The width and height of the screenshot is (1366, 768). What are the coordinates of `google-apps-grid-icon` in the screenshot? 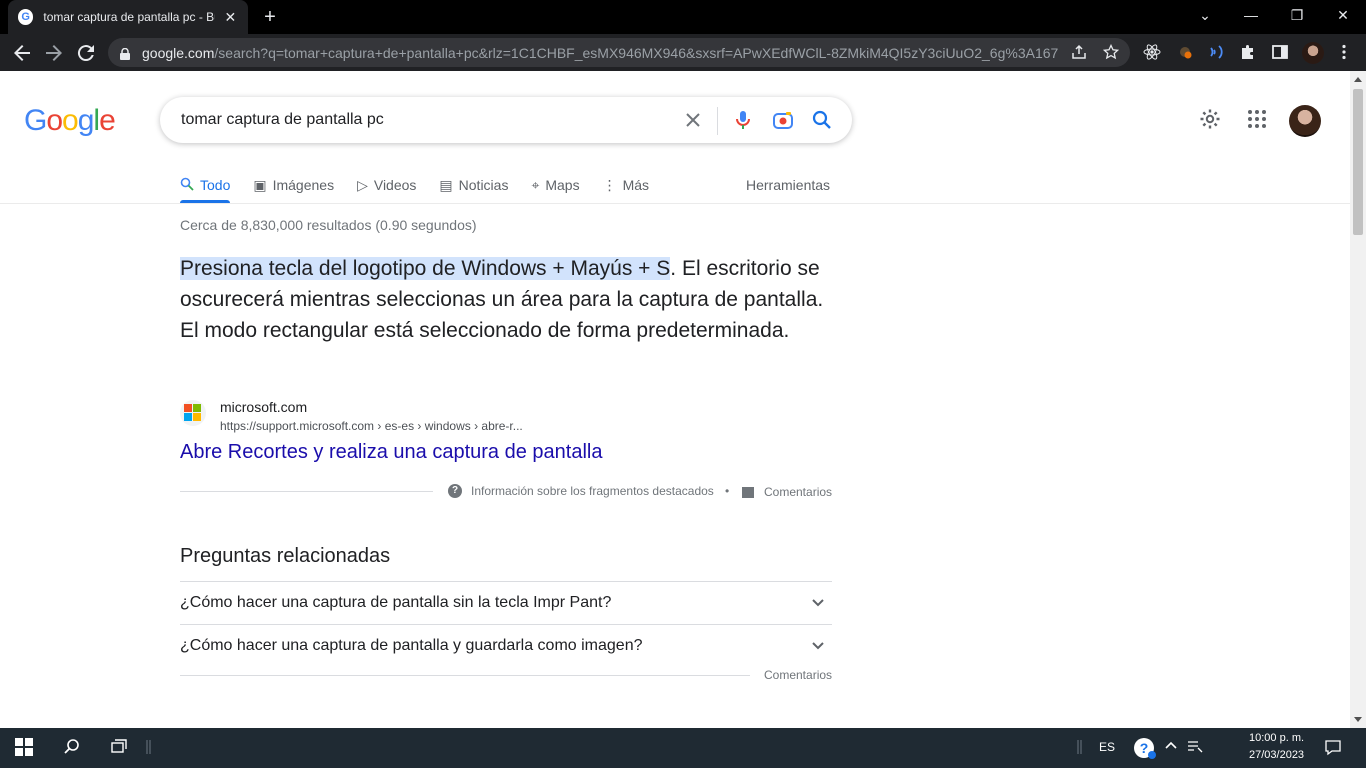 It's located at (1257, 119).